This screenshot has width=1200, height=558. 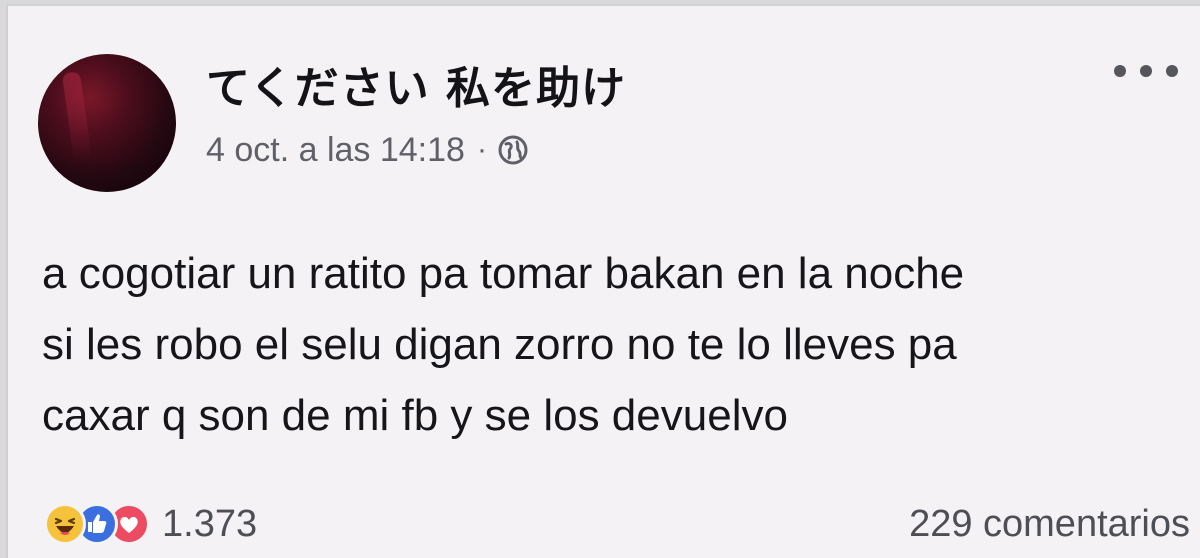 I want to click on post-timestamp: 4 oct. a las 14:18, so click(x=335, y=150).